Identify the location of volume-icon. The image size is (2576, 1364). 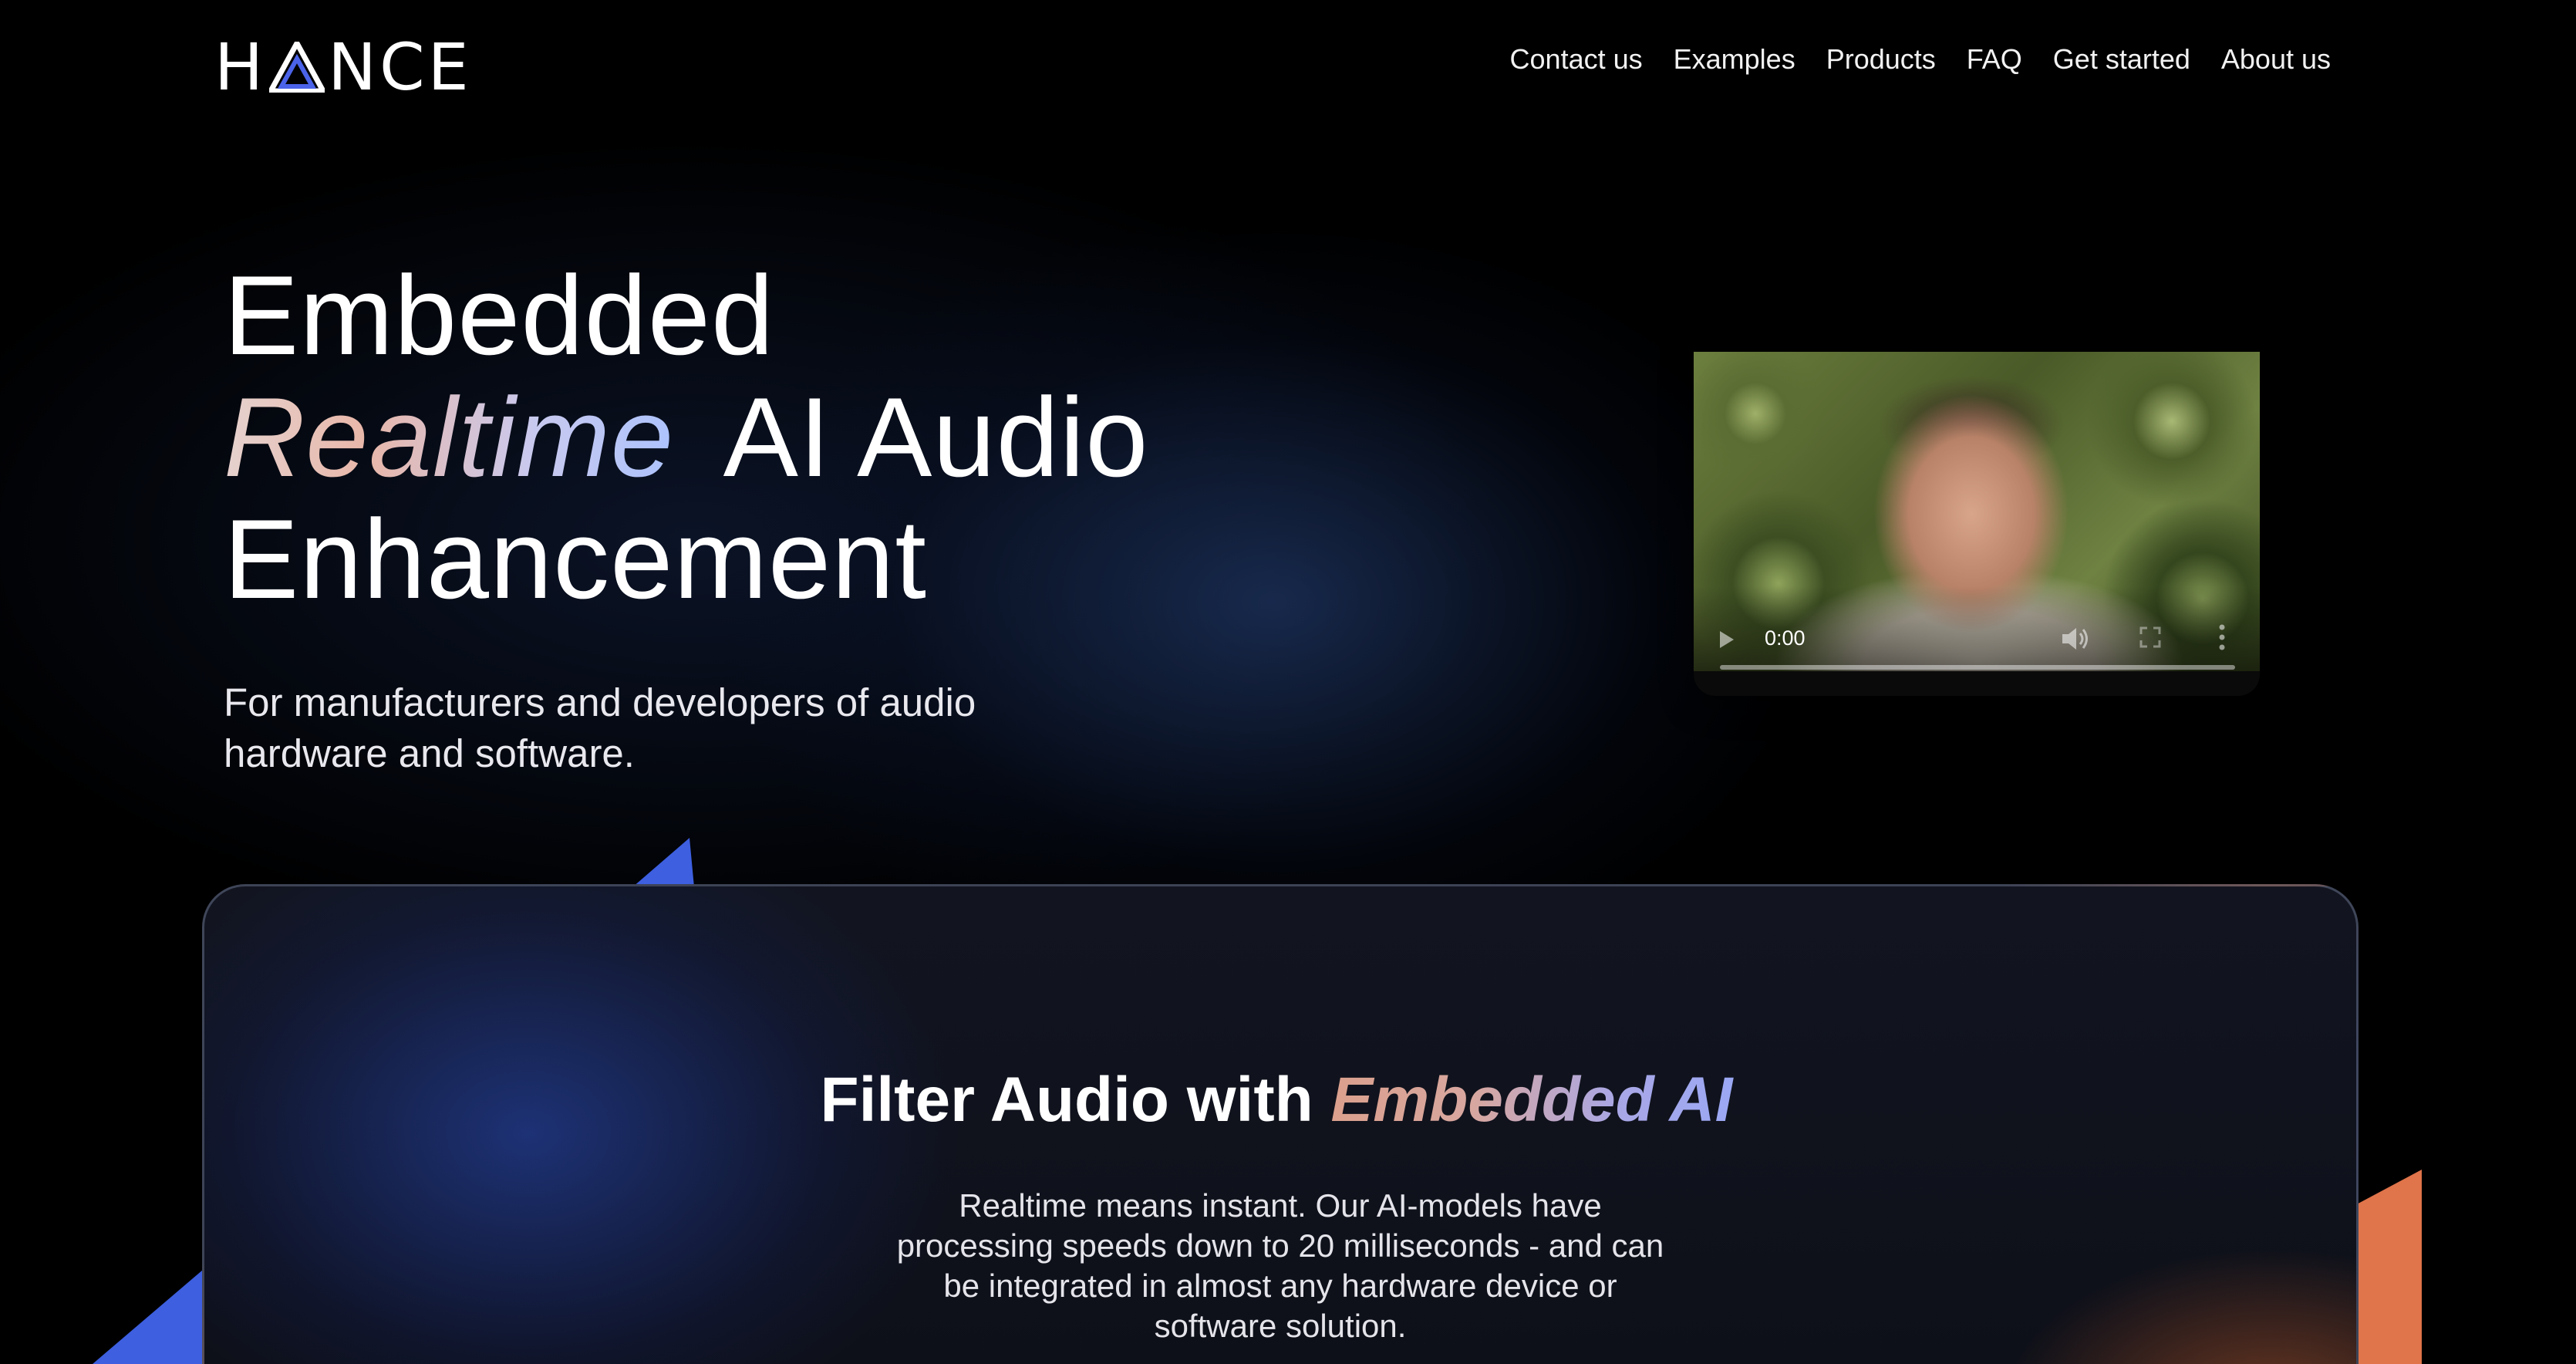
(2074, 639).